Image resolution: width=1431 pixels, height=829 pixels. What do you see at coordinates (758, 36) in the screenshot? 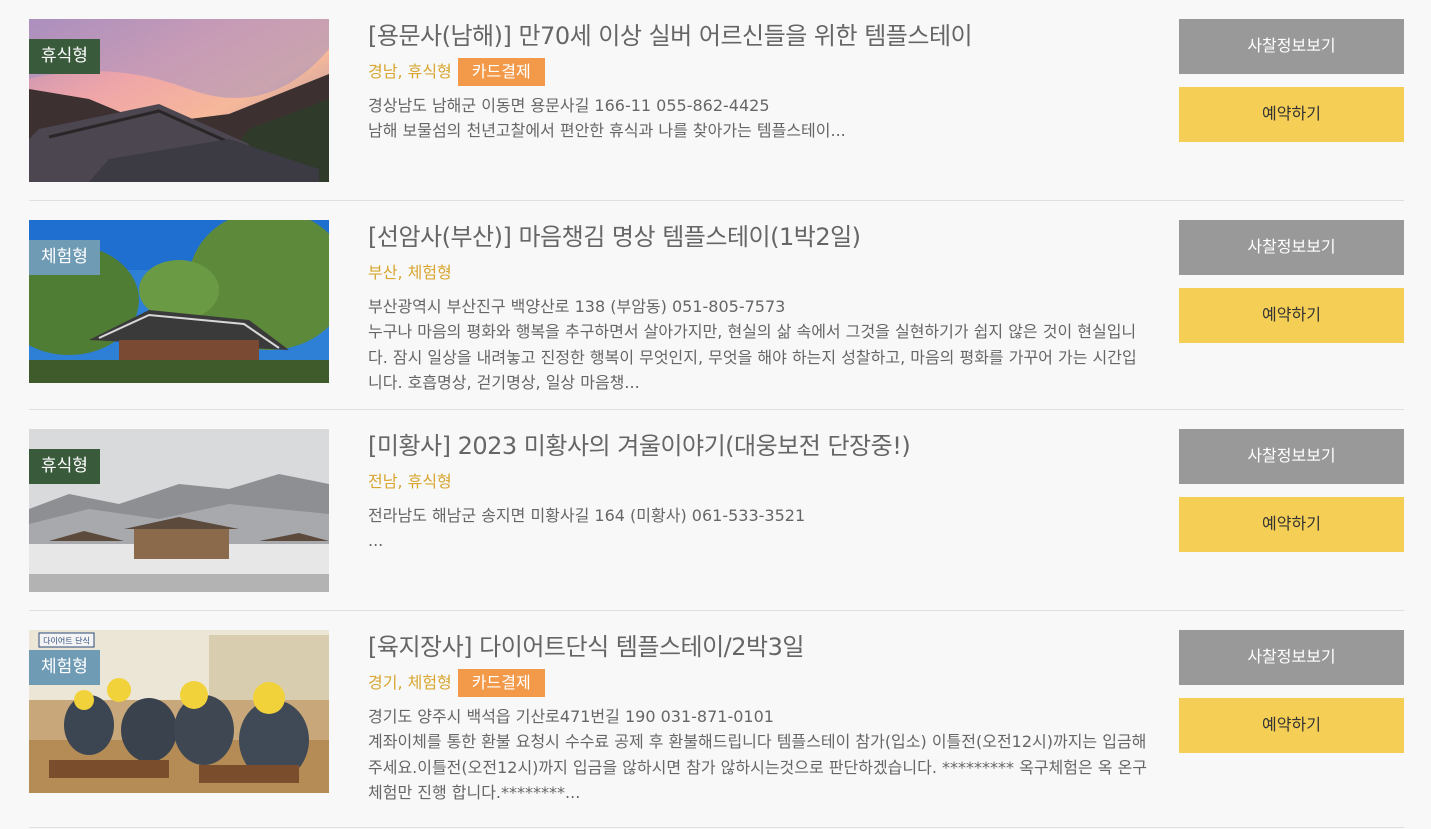
I see `item-title: [용문사(남해)] 만70세 이상 실버 어르신들을 위한 템플스테이` at bounding box center [758, 36].